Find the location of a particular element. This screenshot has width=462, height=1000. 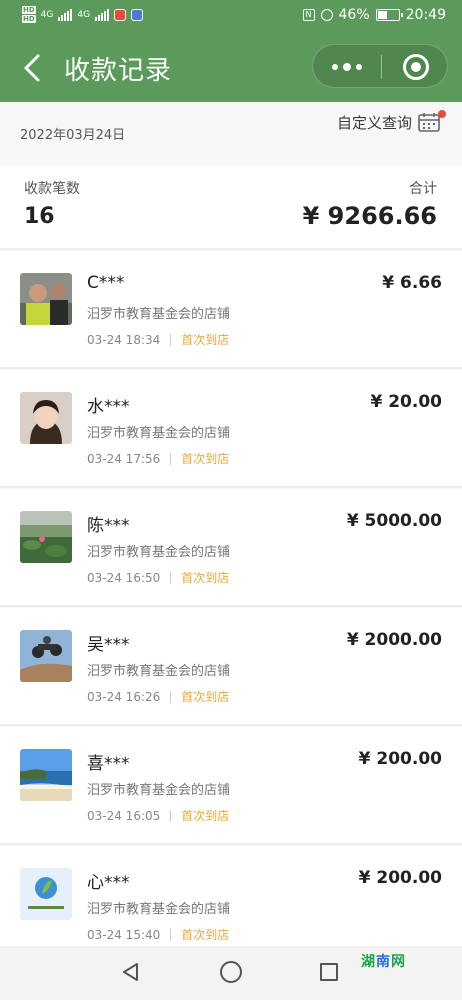

status-right: N 46% 20:49 is located at coordinates (374, 15).